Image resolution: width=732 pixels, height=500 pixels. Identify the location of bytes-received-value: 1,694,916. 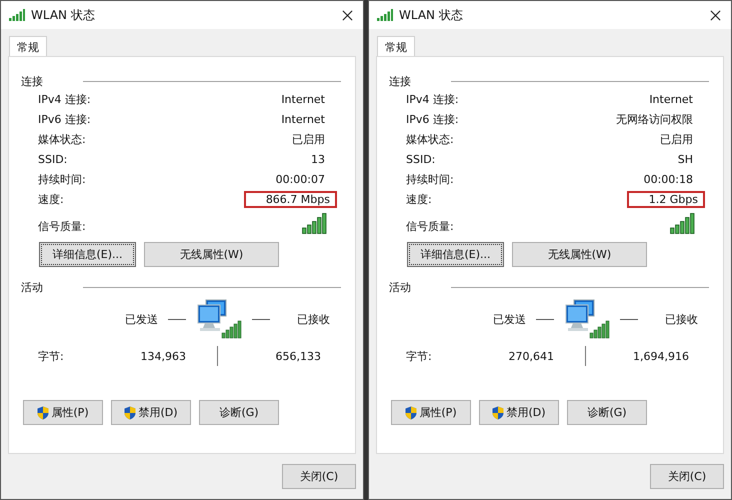
(660, 356).